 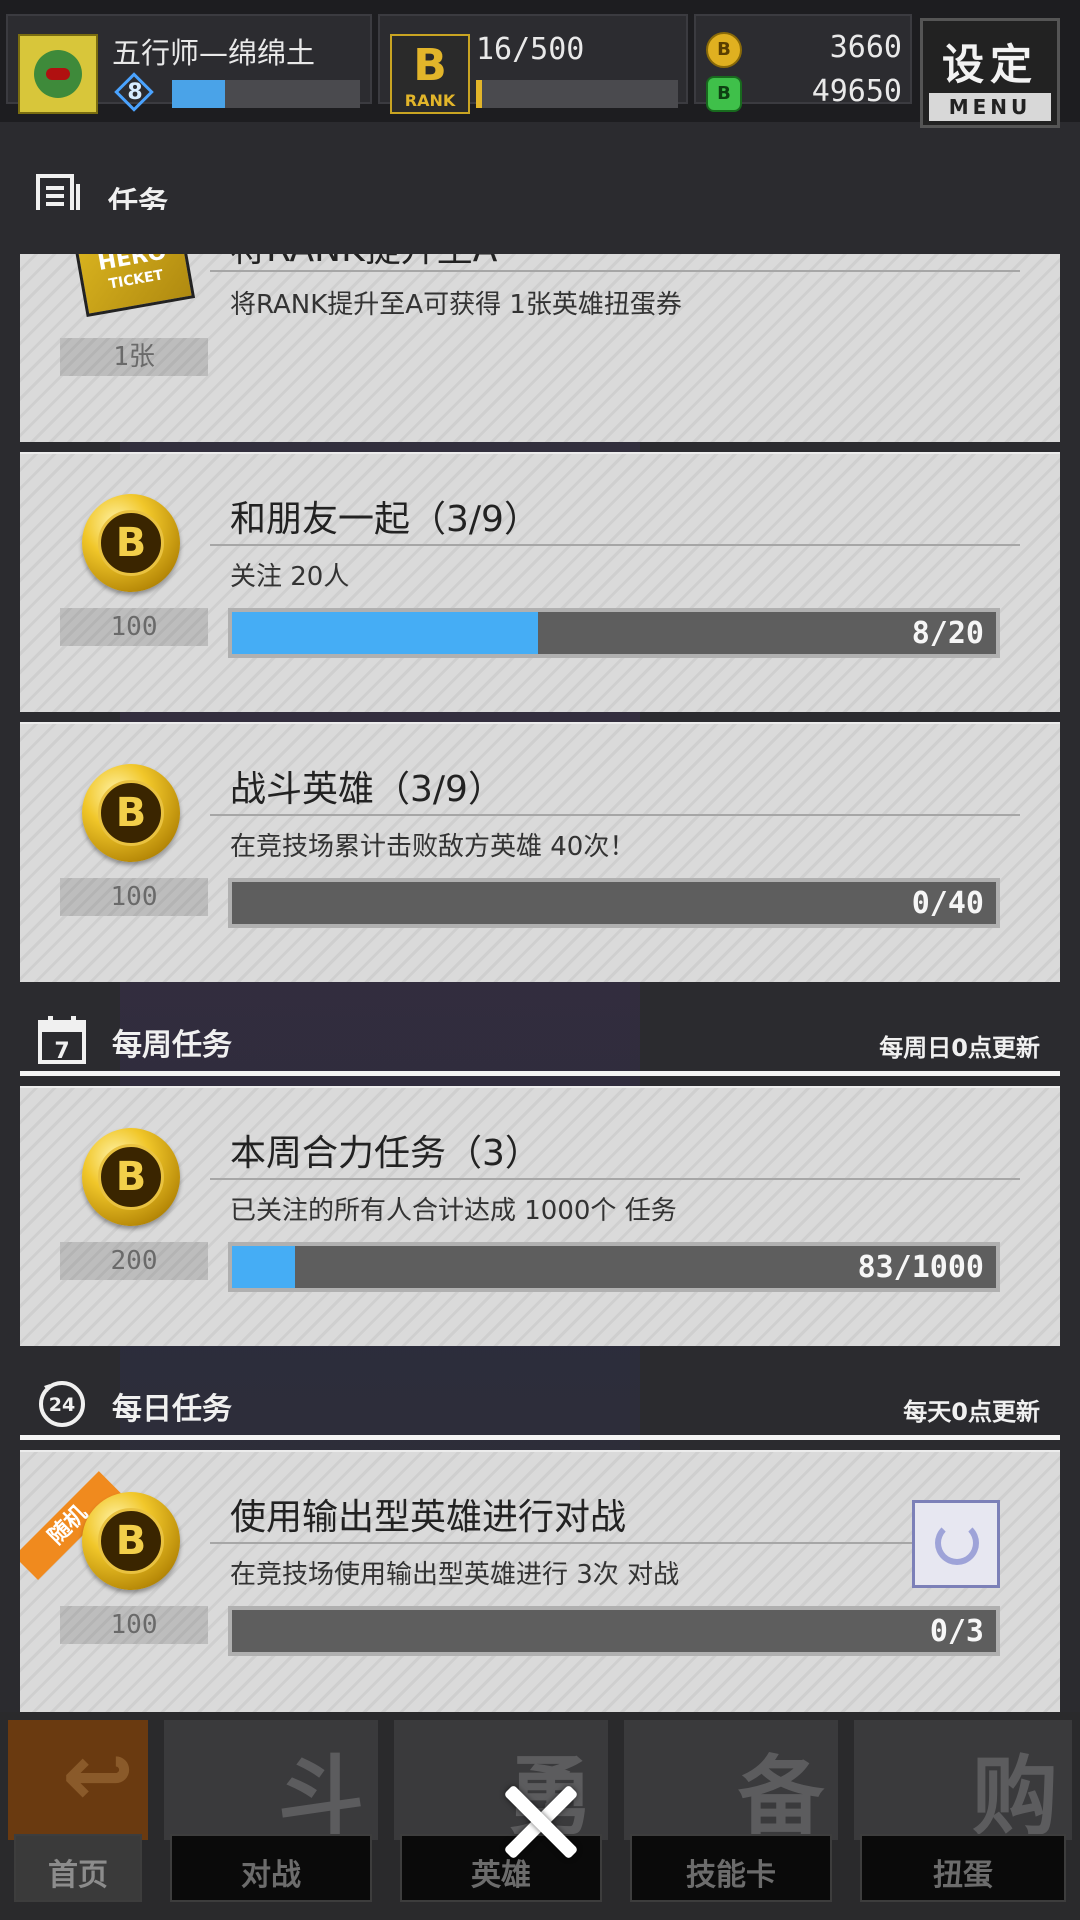 What do you see at coordinates (990, 107) in the screenshot?
I see `menu-sub-label: MENU` at bounding box center [990, 107].